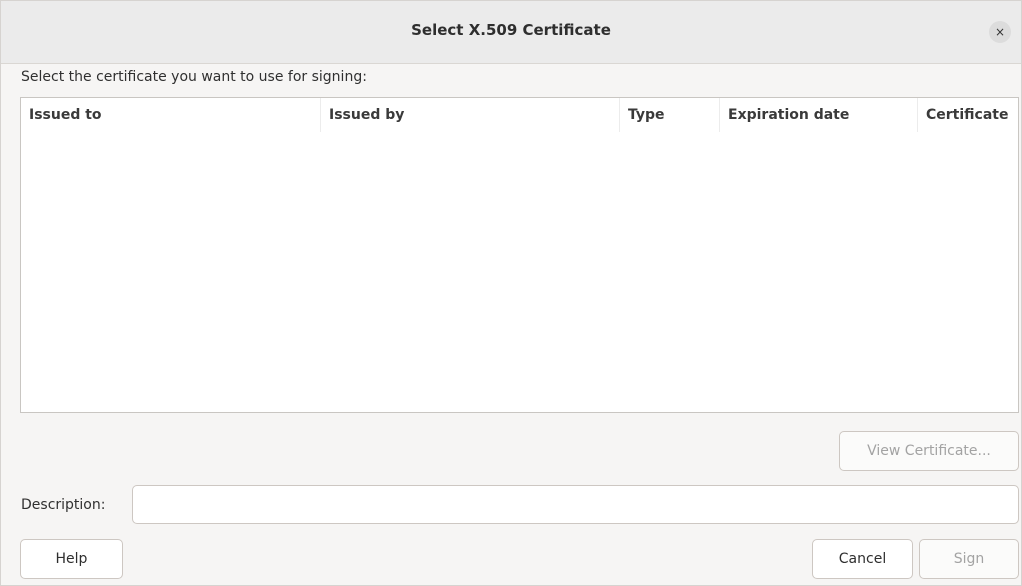  Describe the element at coordinates (575, 504) in the screenshot. I see `description-input` at that location.